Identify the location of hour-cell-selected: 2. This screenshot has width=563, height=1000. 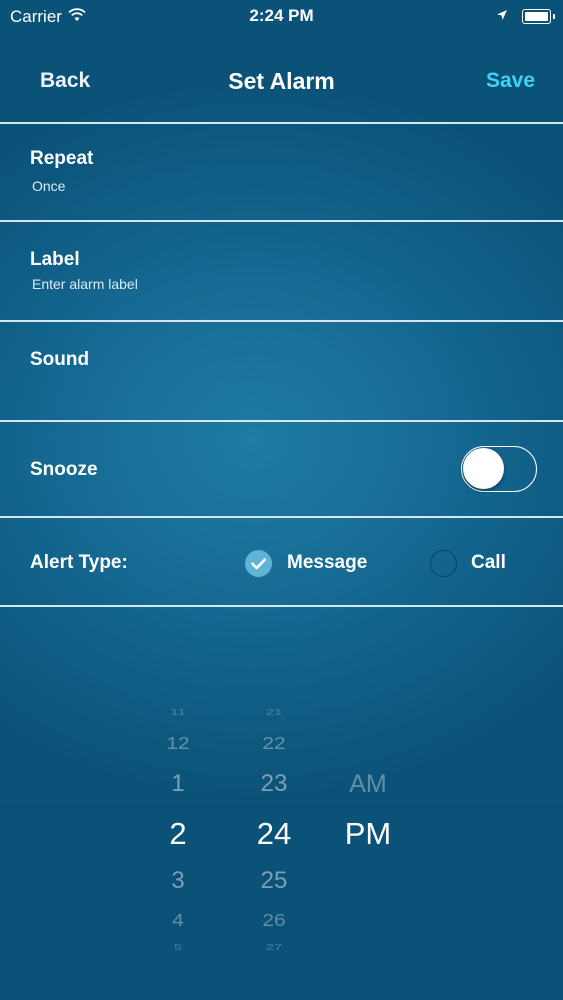
(178, 834).